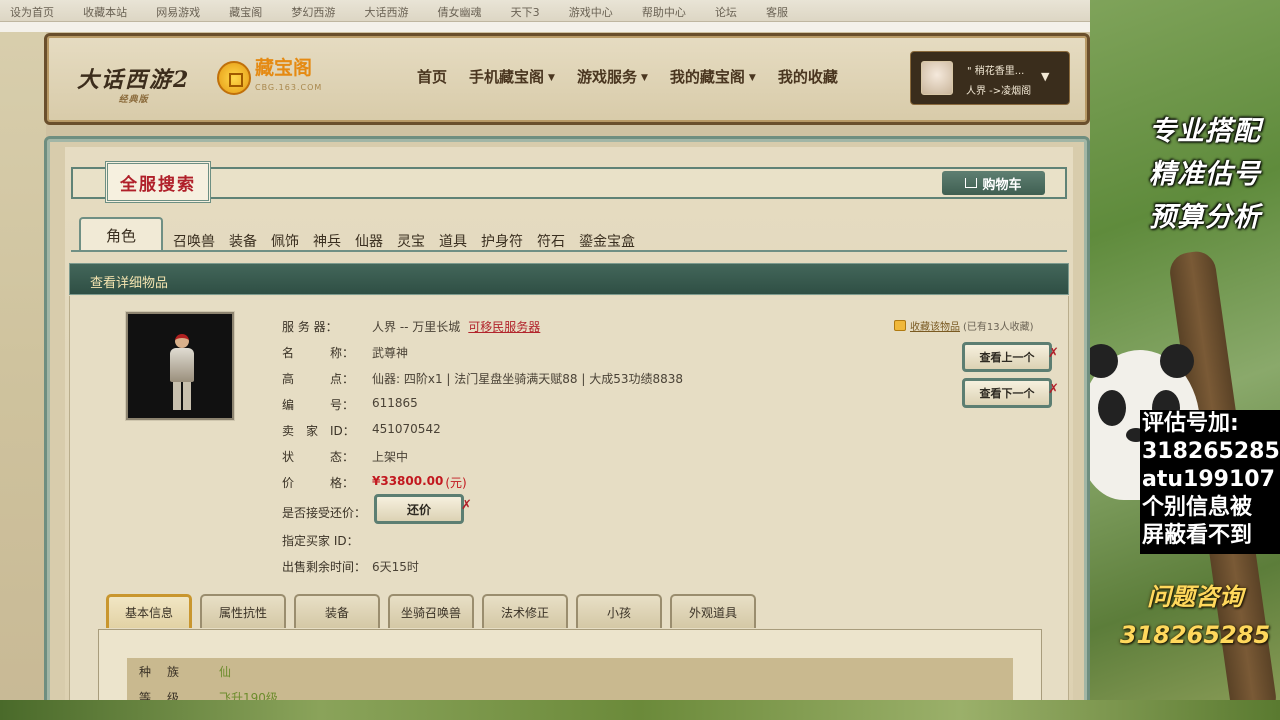 The image size is (1280, 720). Describe the element at coordinates (243, 611) in the screenshot. I see `tab-attributes-resistance: 属性抗性` at that location.